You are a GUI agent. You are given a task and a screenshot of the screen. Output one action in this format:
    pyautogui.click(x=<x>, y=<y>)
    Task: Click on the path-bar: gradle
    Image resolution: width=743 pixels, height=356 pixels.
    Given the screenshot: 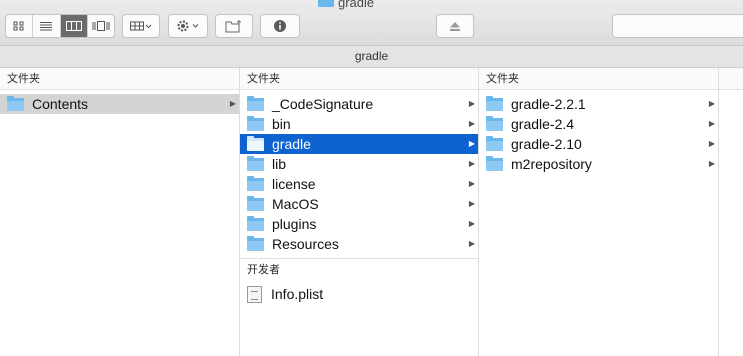 What is the action you would take?
    pyautogui.click(x=371, y=57)
    